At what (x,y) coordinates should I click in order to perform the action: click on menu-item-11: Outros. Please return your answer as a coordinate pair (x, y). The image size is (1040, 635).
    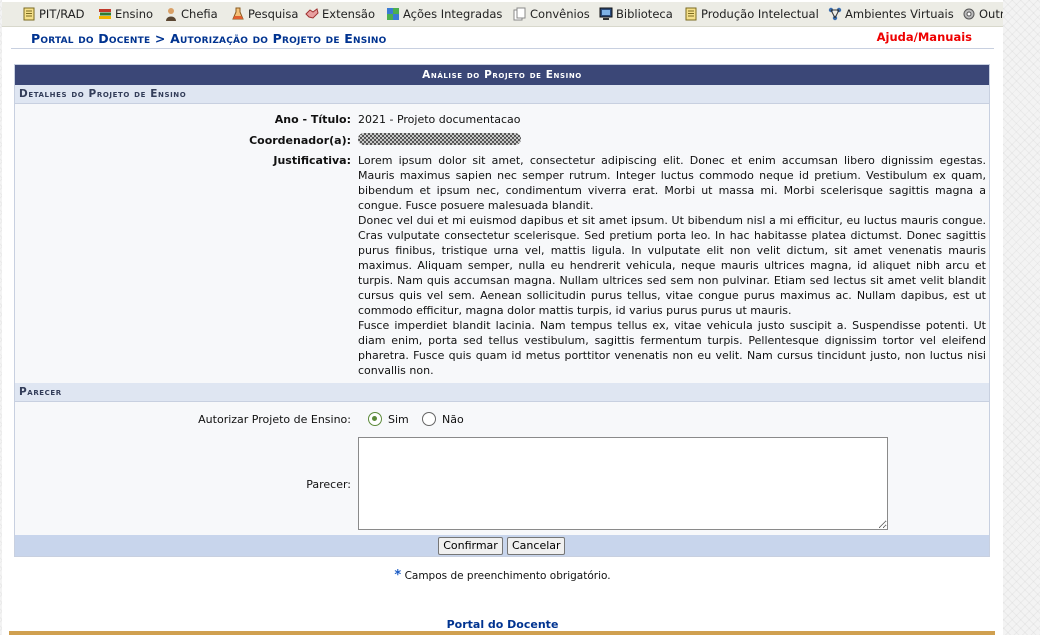
    Looking at the image, I should click on (982, 14).